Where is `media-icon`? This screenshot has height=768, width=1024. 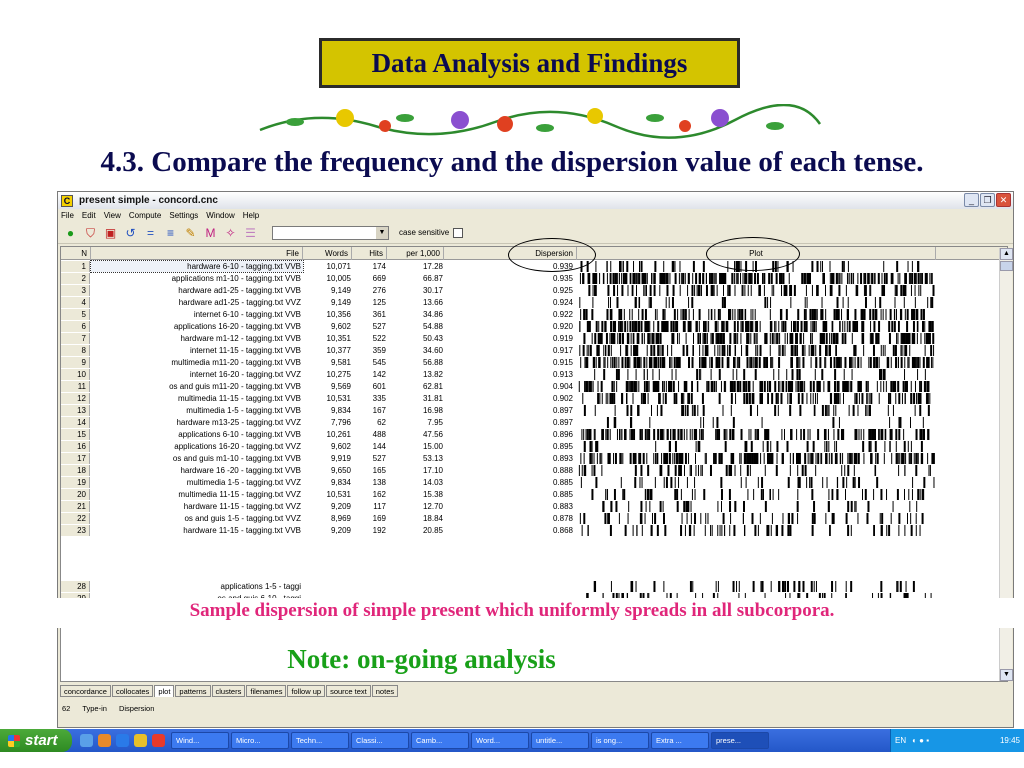 media-icon is located at coordinates (104, 740).